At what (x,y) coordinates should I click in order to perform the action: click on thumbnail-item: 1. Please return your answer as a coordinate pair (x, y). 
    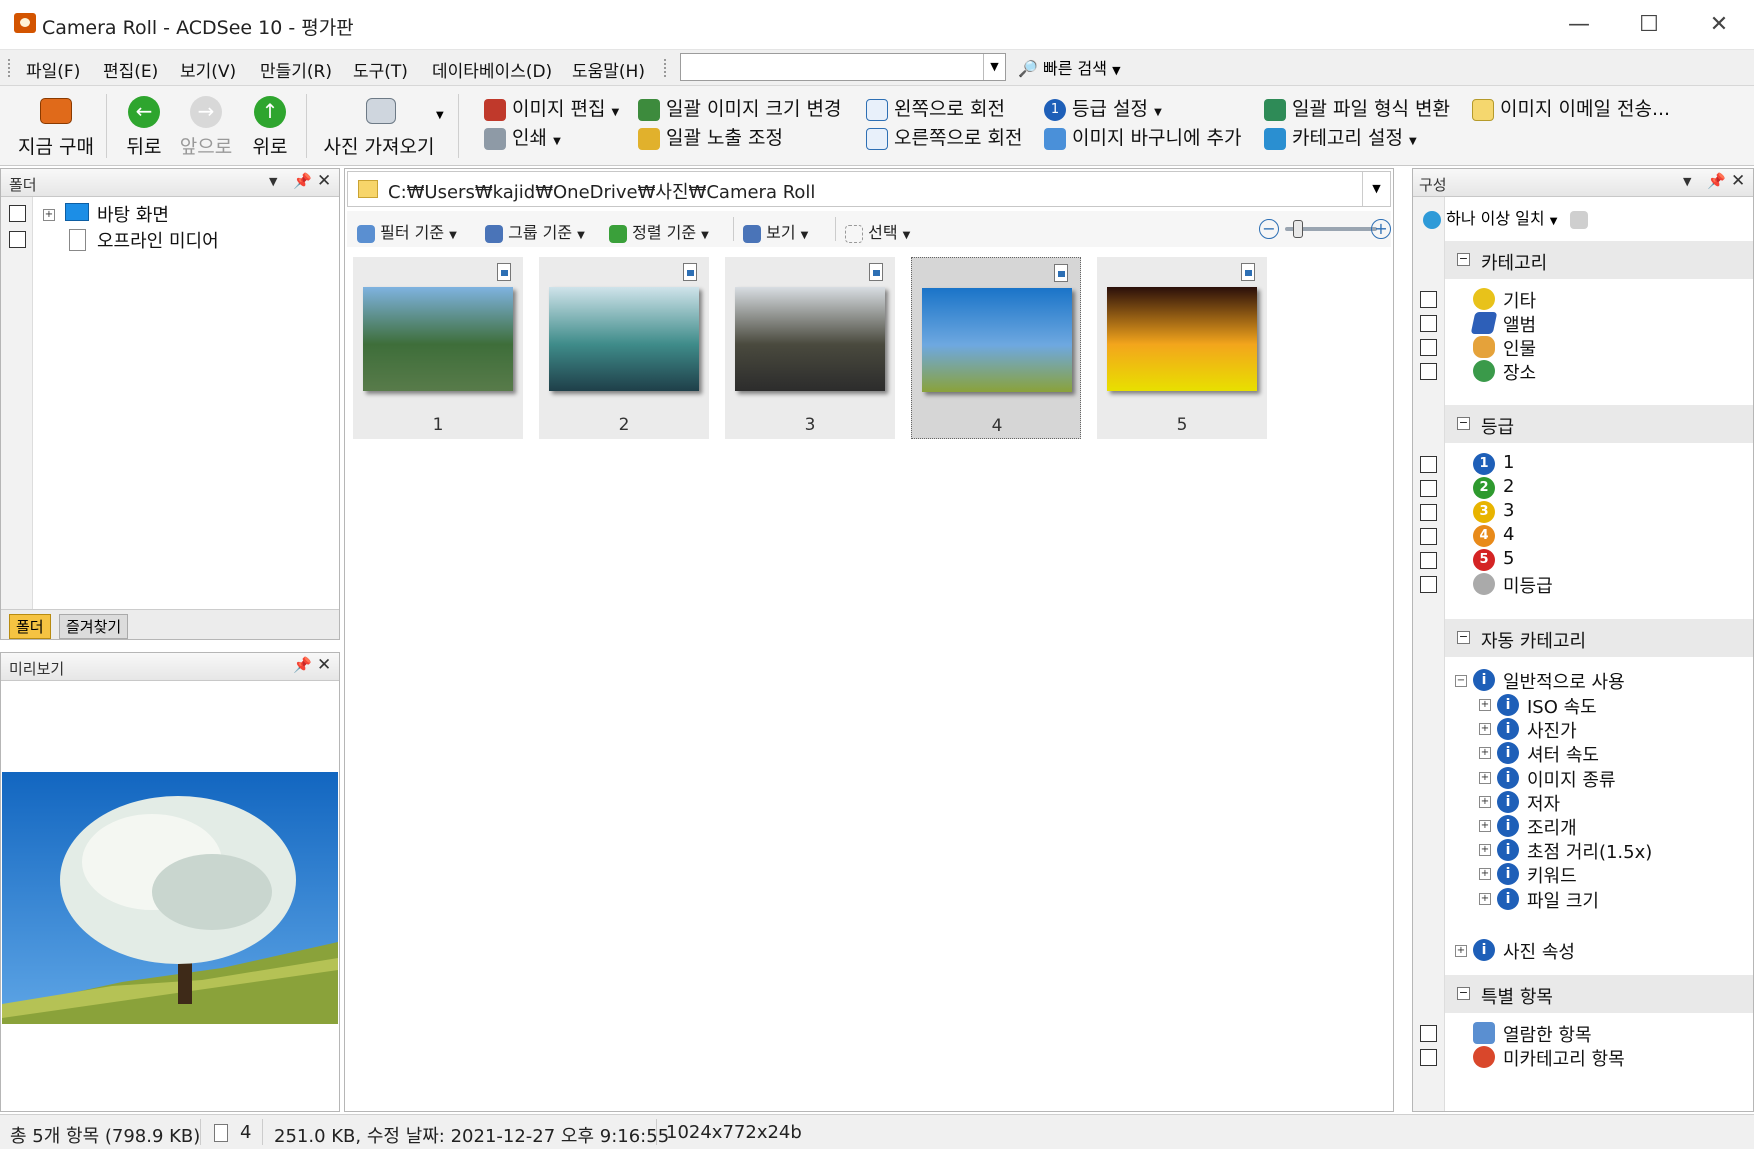
    Looking at the image, I should click on (438, 348).